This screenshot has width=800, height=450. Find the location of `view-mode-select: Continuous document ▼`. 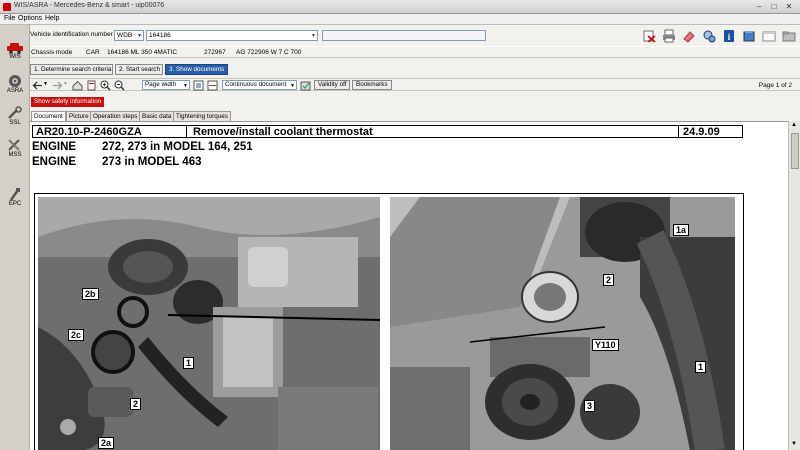

view-mode-select: Continuous document ▼ is located at coordinates (259, 85).